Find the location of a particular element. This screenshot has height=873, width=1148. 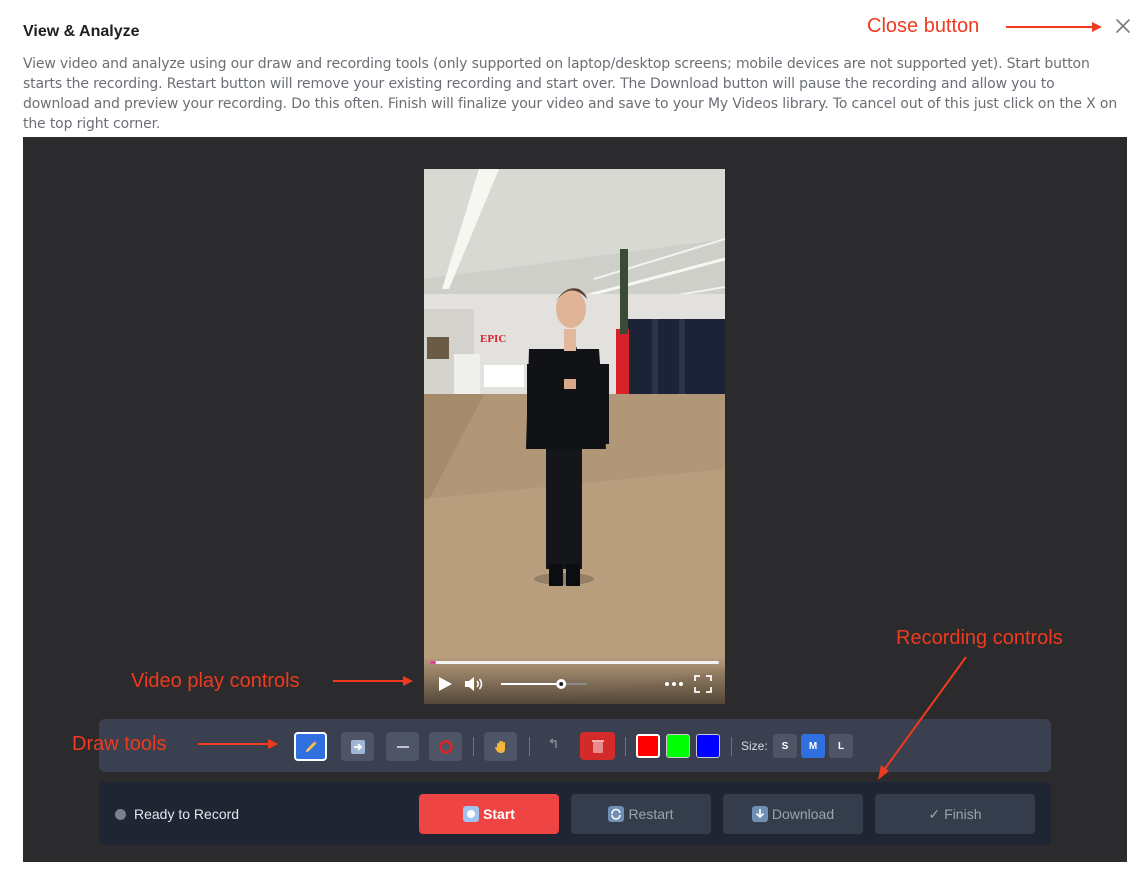

wall-sign: EPIC is located at coordinates (493, 339).